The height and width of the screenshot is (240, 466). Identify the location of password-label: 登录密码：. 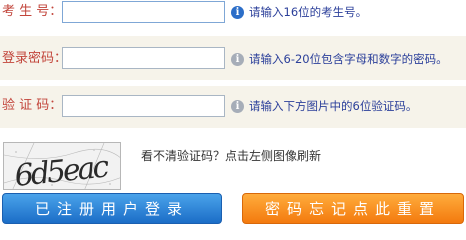
(35, 58).